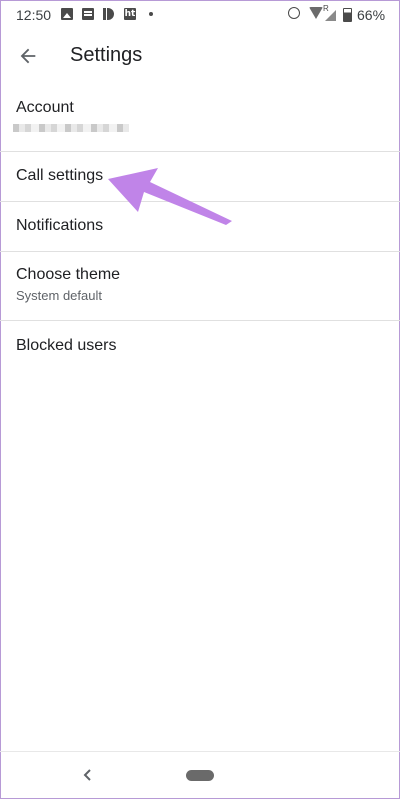 The width and height of the screenshot is (400, 800). What do you see at coordinates (59, 295) in the screenshot?
I see `settings-item-subtitle: System default` at bounding box center [59, 295].